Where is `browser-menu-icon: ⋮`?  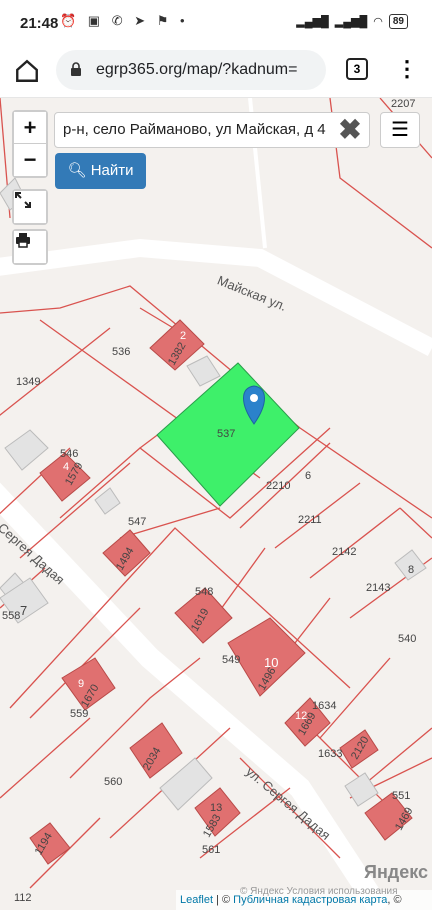
browser-menu-icon: ⋮ is located at coordinates (407, 69).